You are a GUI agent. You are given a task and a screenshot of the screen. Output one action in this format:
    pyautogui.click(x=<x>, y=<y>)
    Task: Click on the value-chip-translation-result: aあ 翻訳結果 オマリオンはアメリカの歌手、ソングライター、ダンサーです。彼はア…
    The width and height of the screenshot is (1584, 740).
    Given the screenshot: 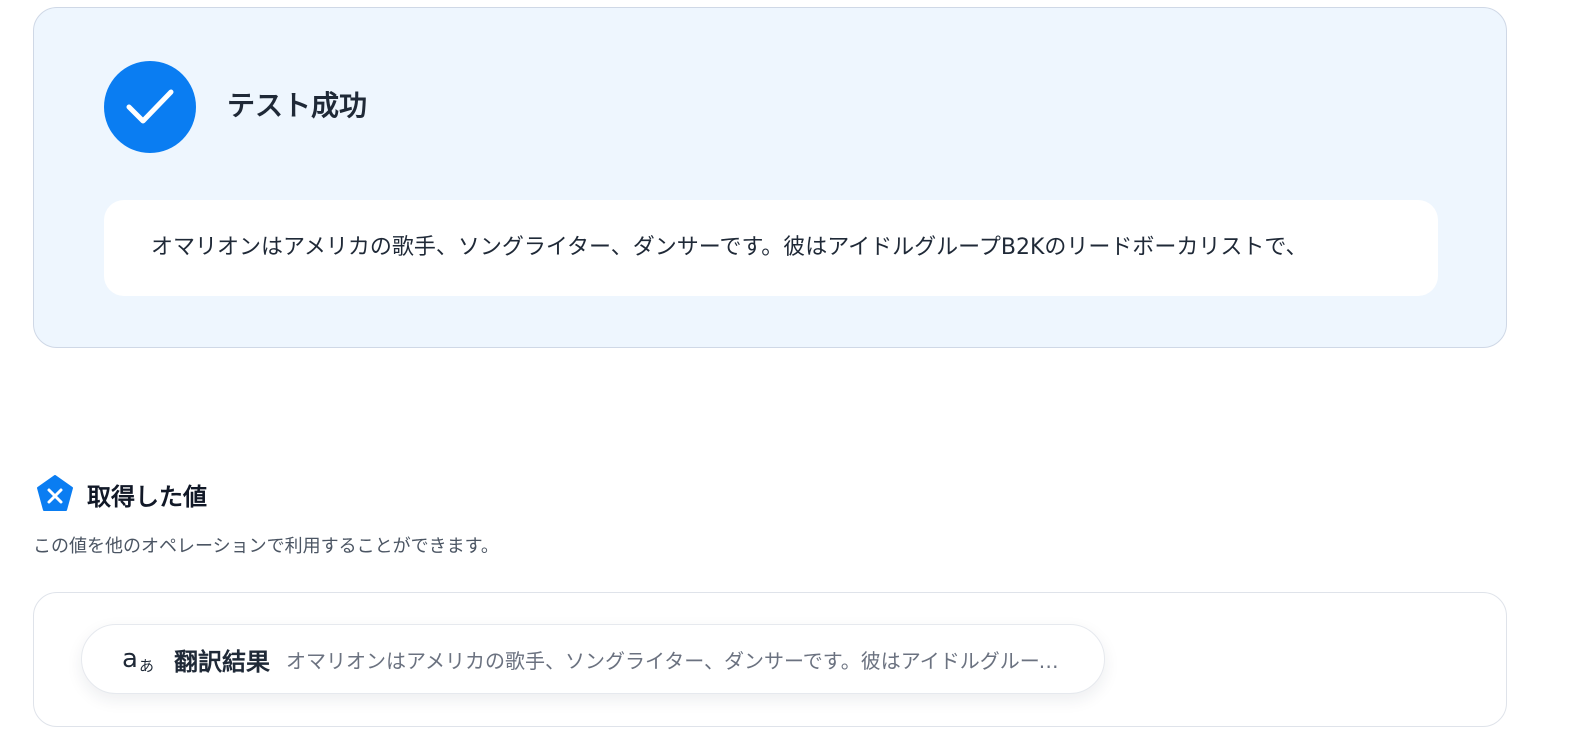 What is the action you would take?
    pyautogui.click(x=593, y=659)
    